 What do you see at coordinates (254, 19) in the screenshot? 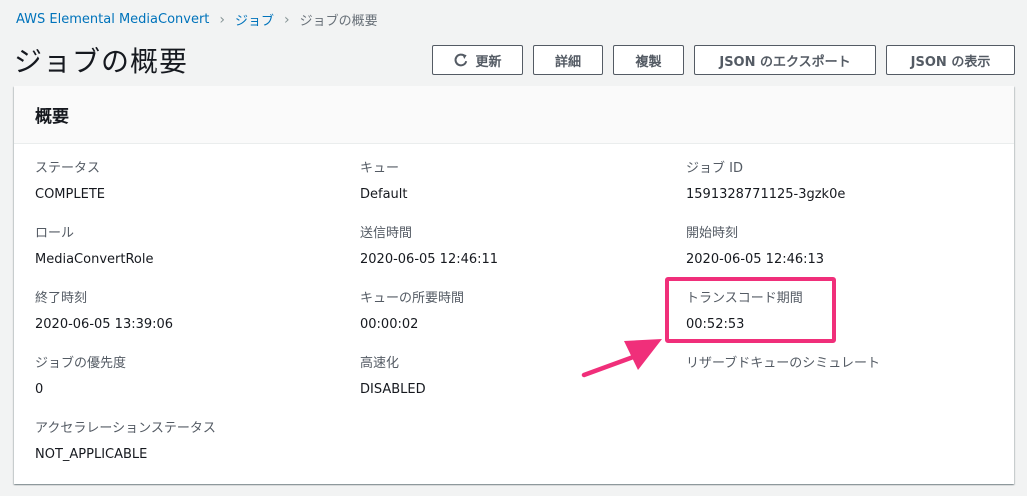
I see `breadcrumb-jobs-link: ジョブ` at bounding box center [254, 19].